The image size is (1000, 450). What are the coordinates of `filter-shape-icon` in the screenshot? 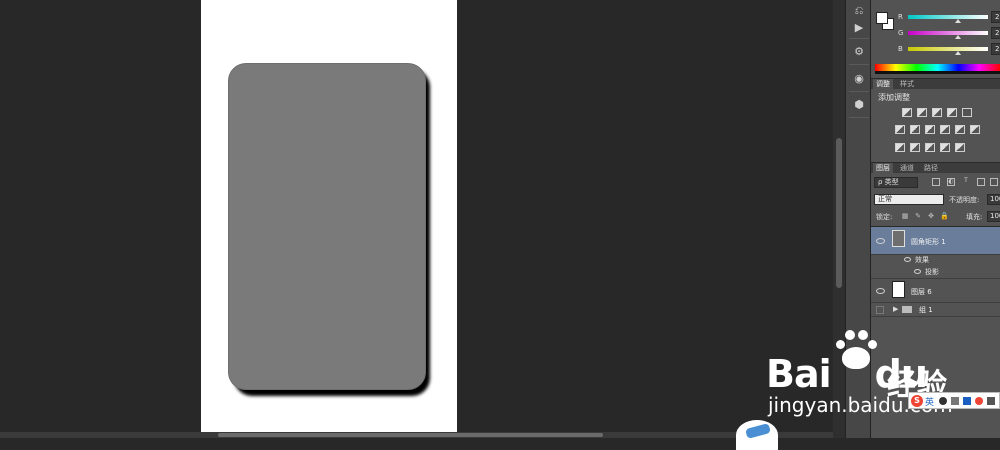 It's located at (981, 182).